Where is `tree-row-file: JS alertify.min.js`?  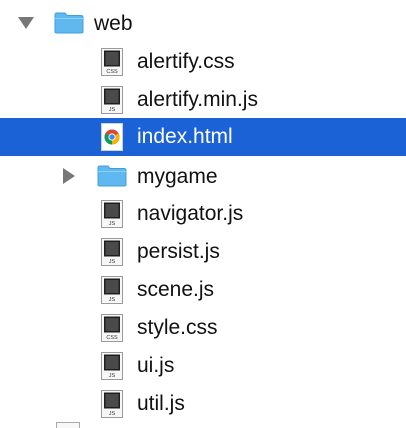
tree-row-file: JS alertify.min.js is located at coordinates (203, 100).